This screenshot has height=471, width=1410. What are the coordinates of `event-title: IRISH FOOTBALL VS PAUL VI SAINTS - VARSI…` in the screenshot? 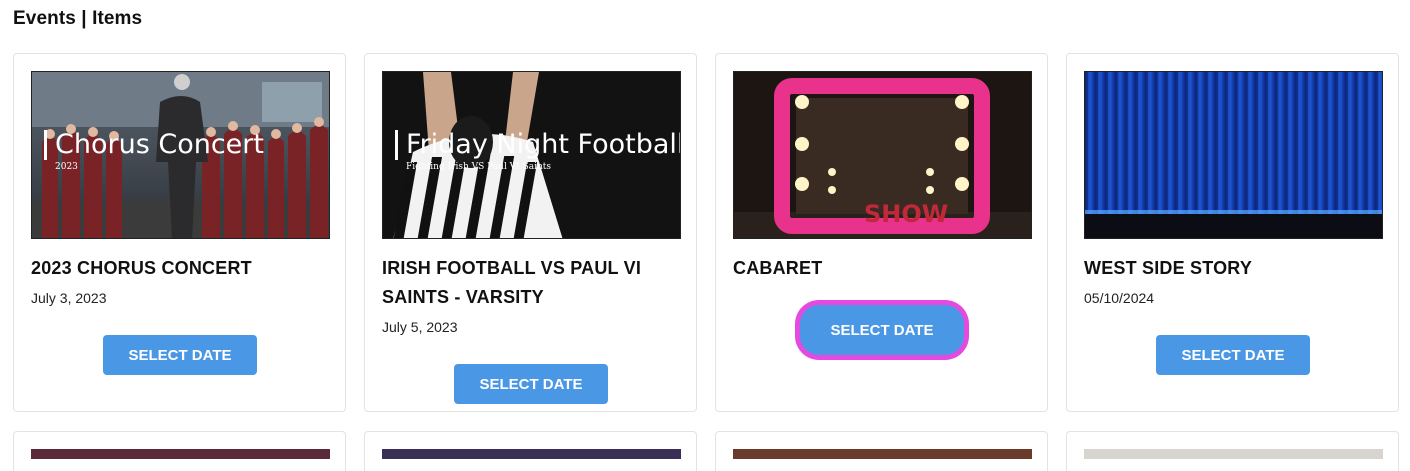 It's located at (532, 283).